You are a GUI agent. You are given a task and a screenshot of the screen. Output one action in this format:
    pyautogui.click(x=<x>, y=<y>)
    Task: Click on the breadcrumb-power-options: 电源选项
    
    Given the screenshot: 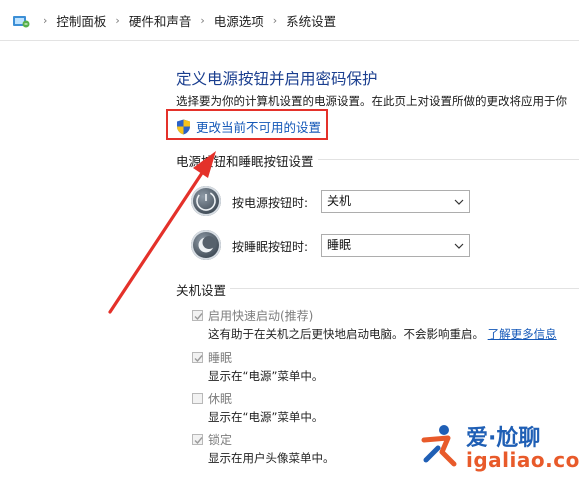 What is the action you would take?
    pyautogui.click(x=239, y=20)
    